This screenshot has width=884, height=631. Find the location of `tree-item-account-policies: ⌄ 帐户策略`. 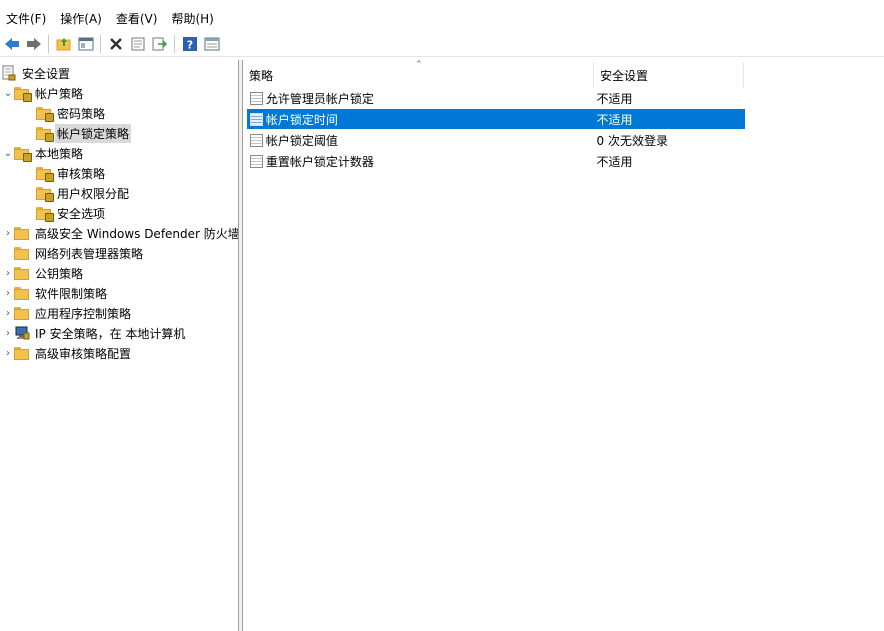

tree-item-account-policies: ⌄ 帐户策略 is located at coordinates (43, 93).